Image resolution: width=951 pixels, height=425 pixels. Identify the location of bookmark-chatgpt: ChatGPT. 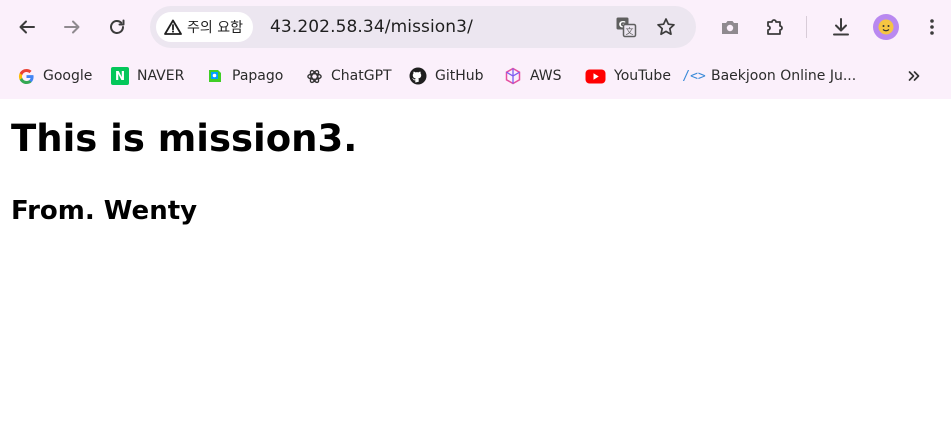
(348, 76).